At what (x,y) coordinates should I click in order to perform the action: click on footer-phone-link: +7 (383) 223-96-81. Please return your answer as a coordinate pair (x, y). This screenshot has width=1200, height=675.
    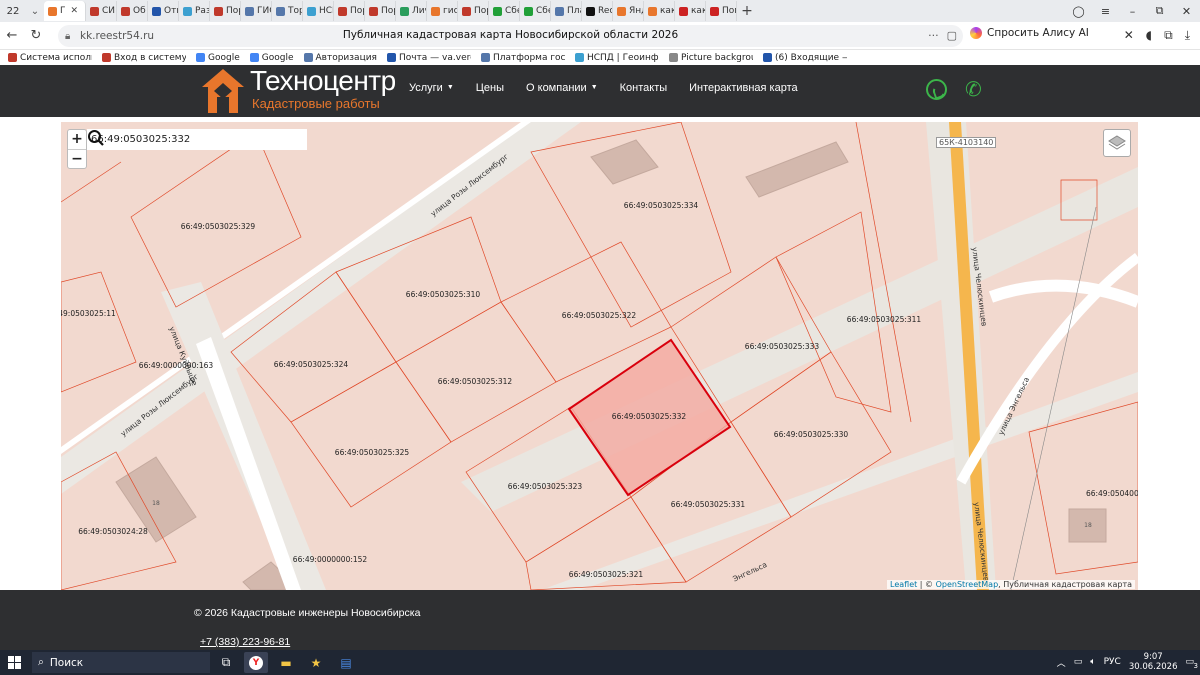
    Looking at the image, I should click on (245, 642).